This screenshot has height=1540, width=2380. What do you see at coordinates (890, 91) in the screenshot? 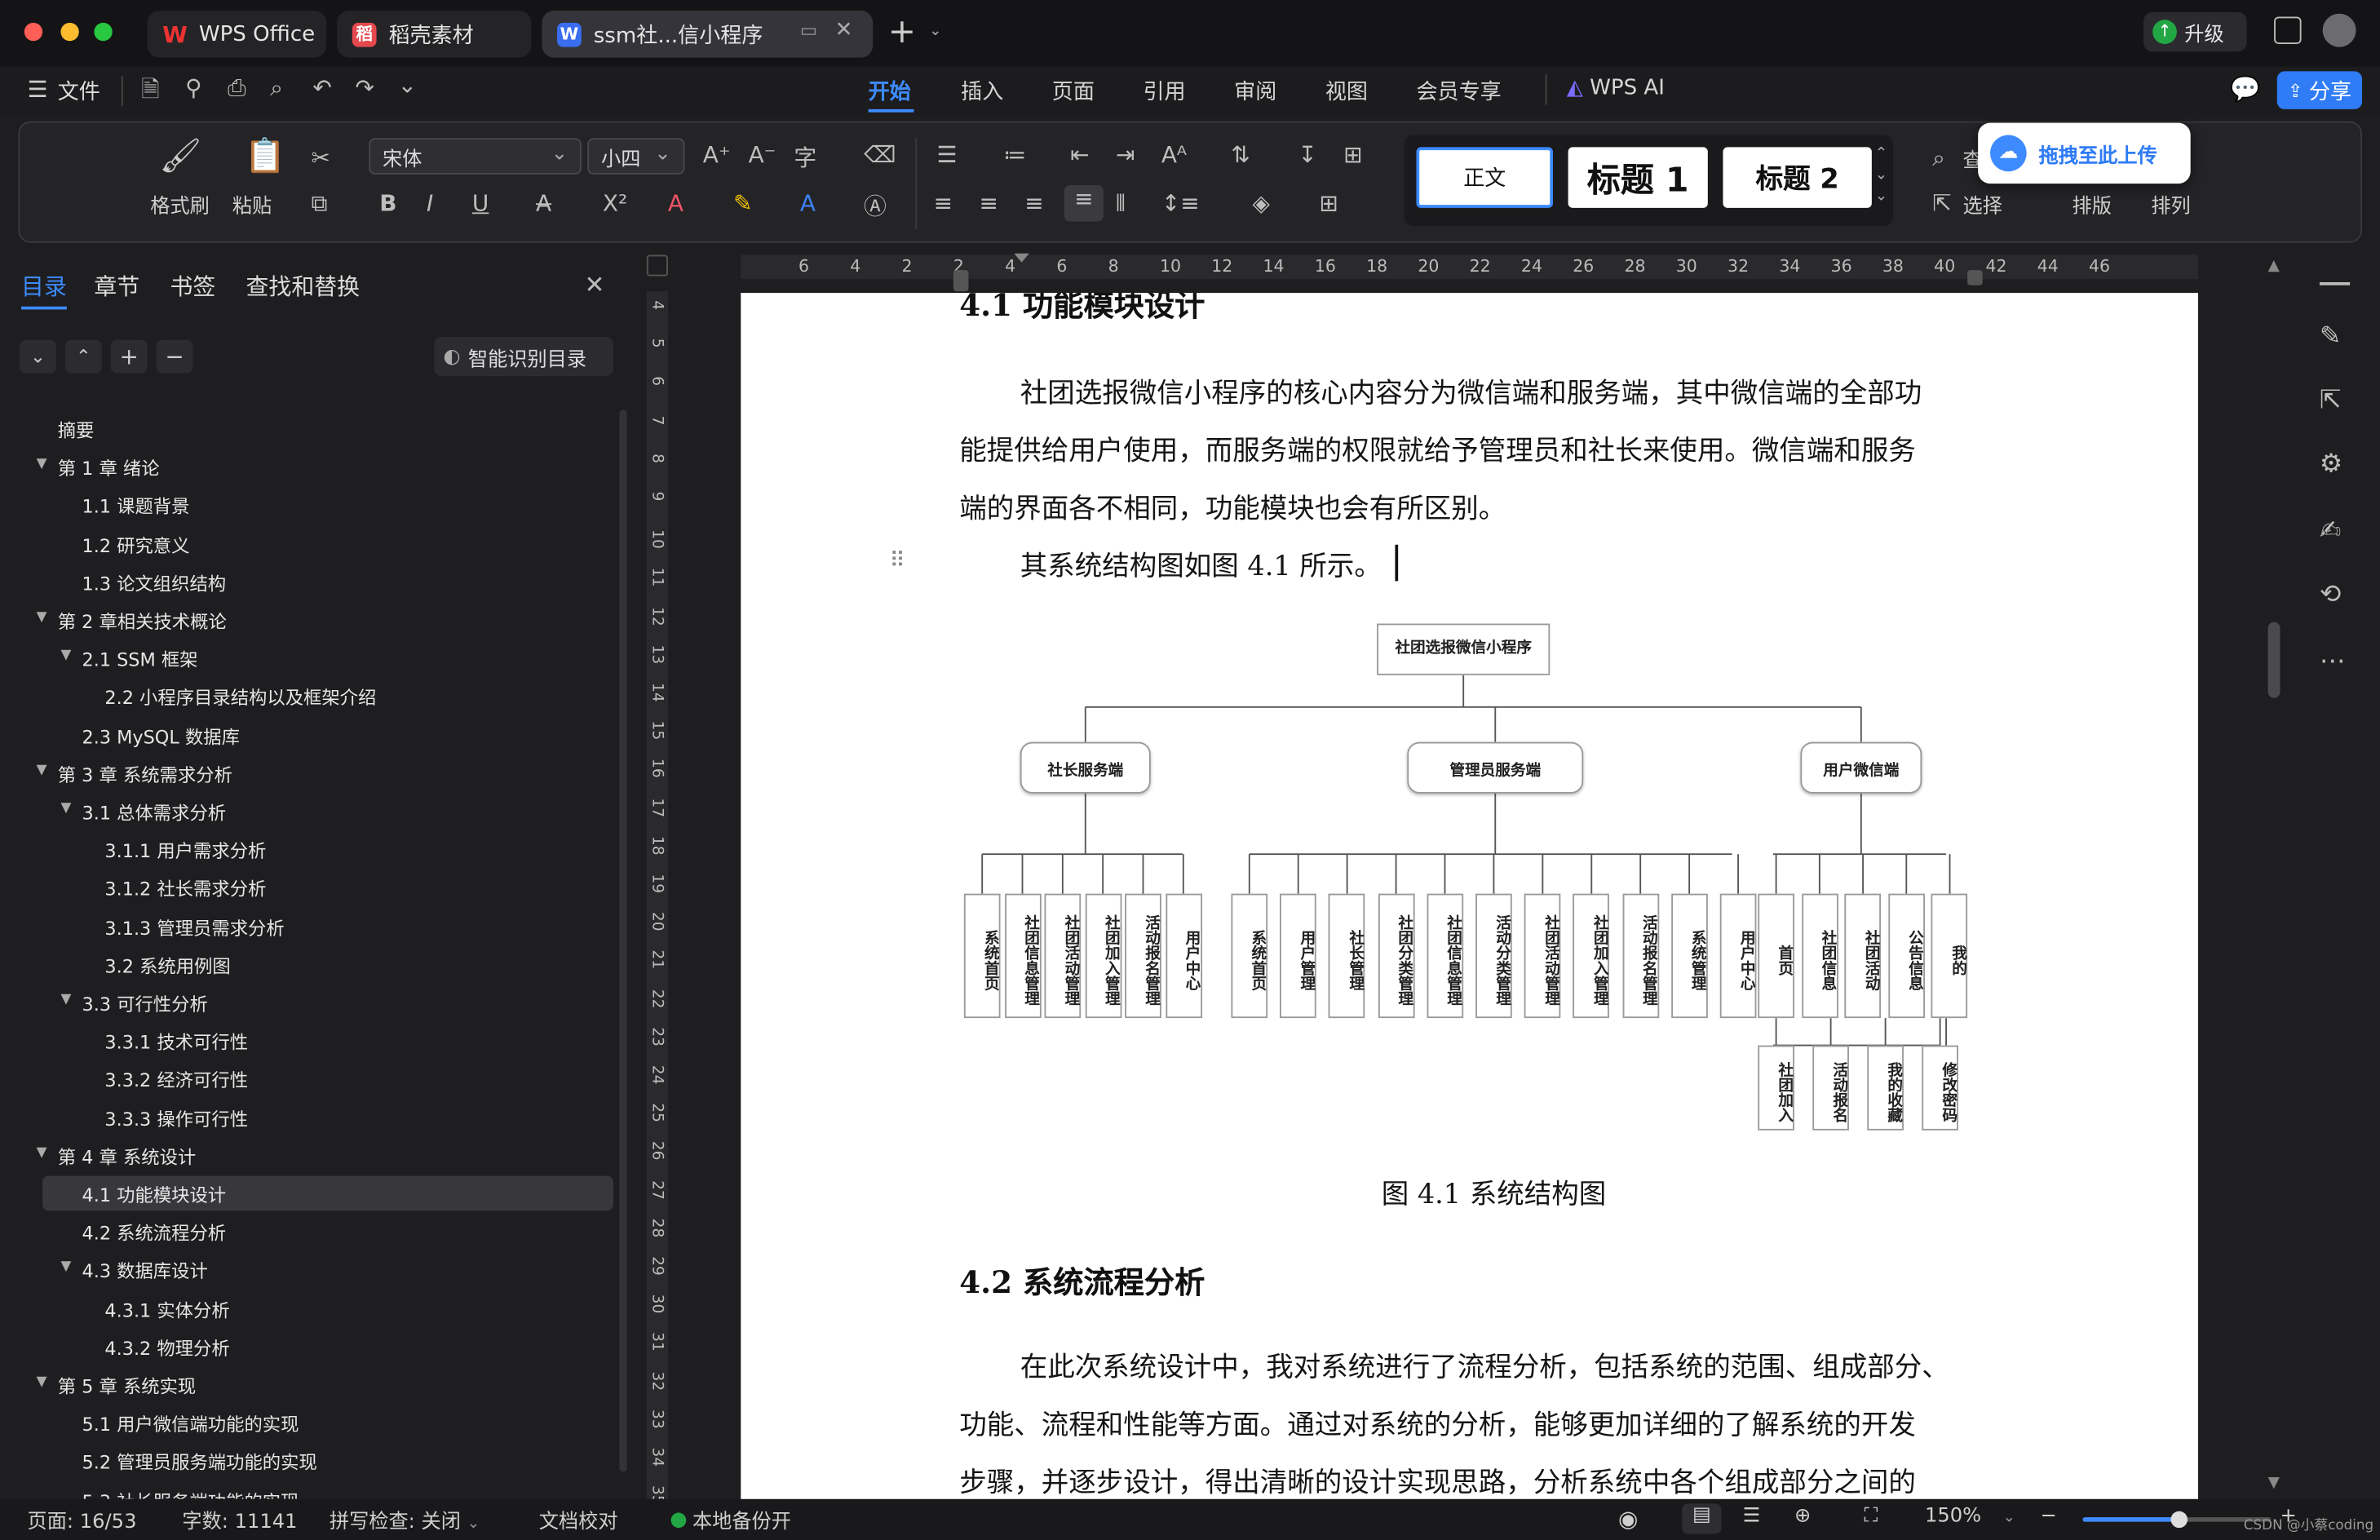
I see `menu-home: 开始` at bounding box center [890, 91].